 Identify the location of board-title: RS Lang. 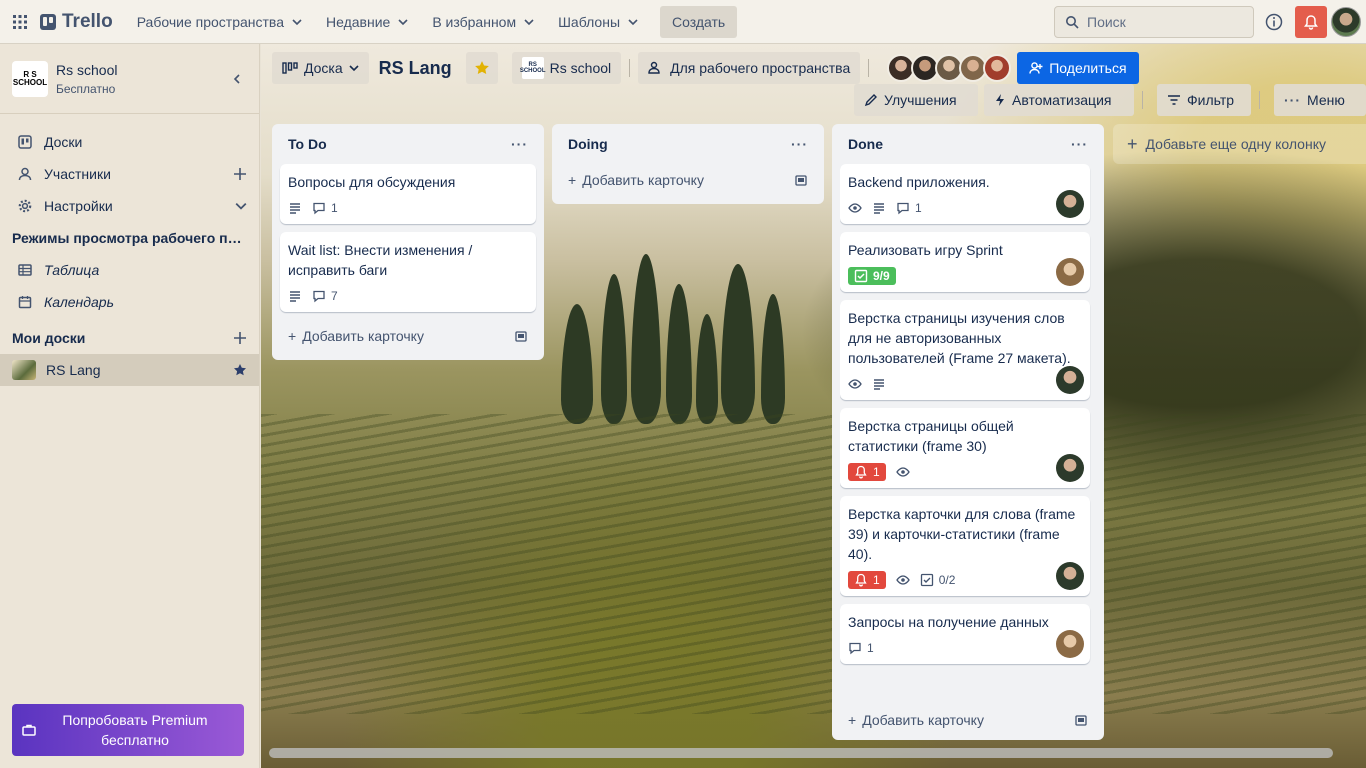
(415, 68).